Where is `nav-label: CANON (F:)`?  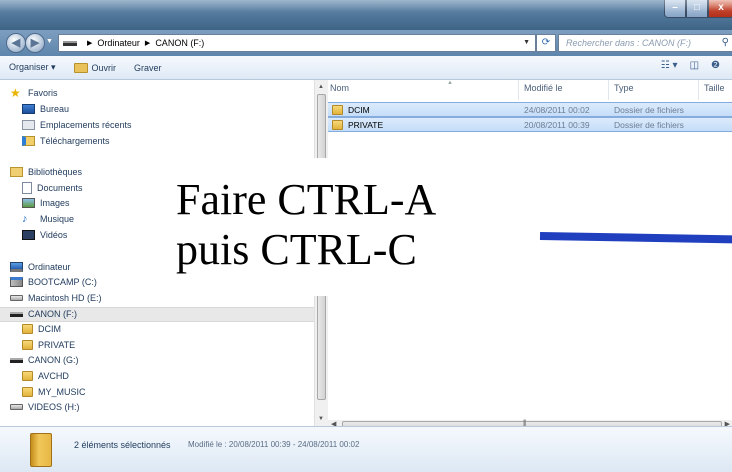 nav-label: CANON (F:) is located at coordinates (52, 314).